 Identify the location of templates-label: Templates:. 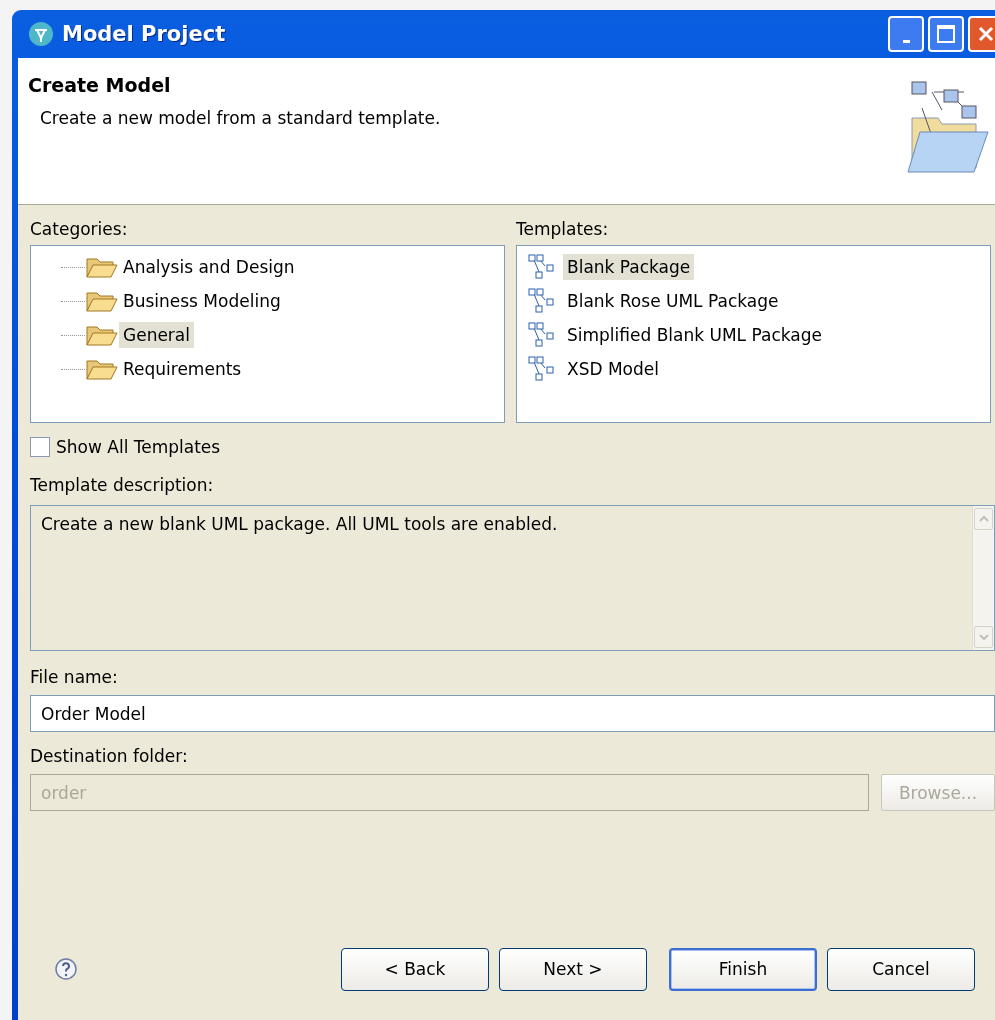
(562, 229).